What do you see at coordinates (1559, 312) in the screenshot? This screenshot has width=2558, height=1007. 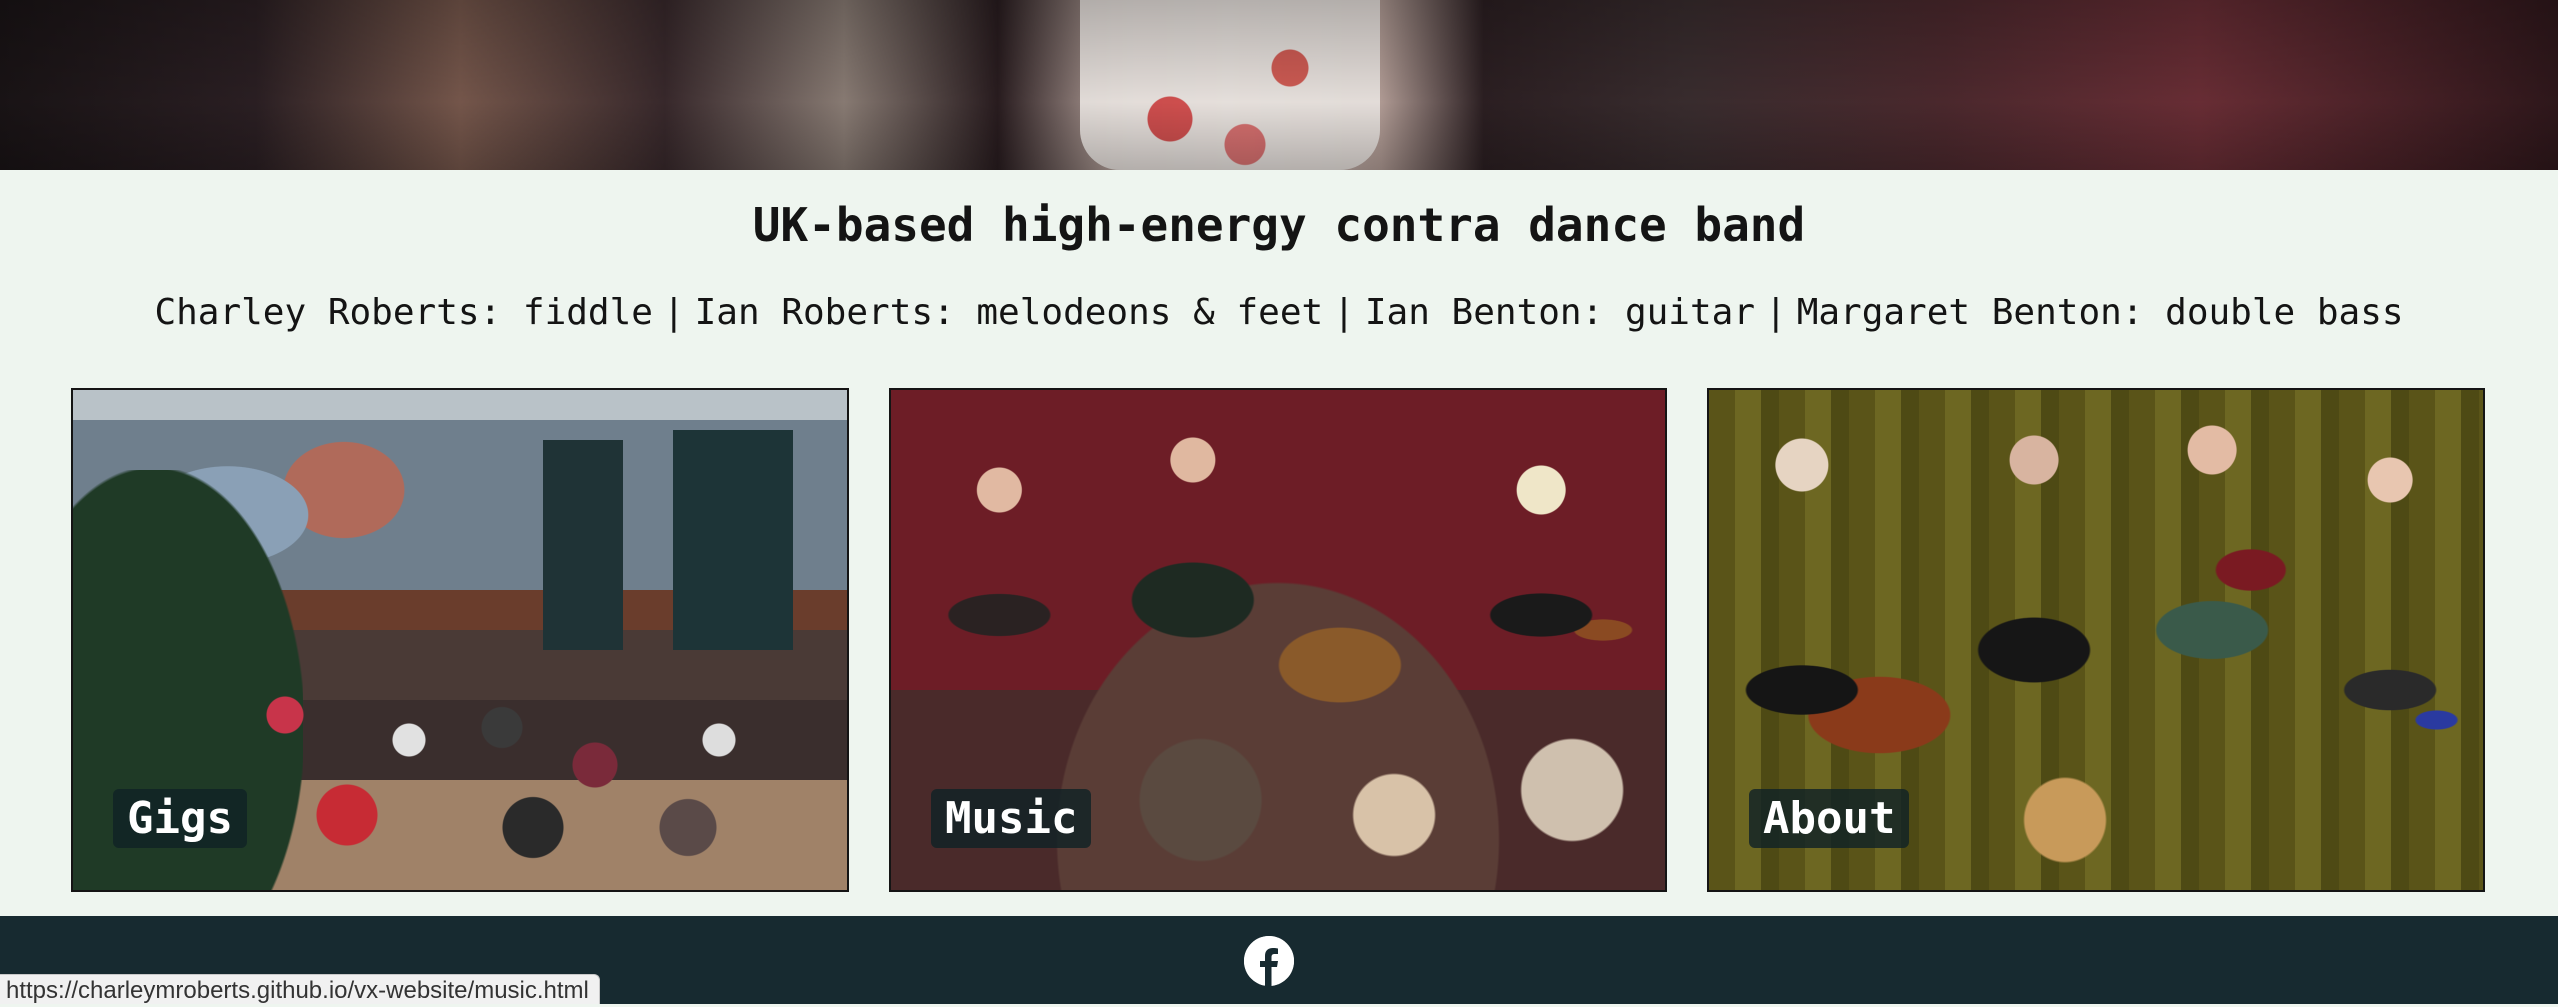 I see `member-ian-benton: Ian Benton: guitar` at bounding box center [1559, 312].